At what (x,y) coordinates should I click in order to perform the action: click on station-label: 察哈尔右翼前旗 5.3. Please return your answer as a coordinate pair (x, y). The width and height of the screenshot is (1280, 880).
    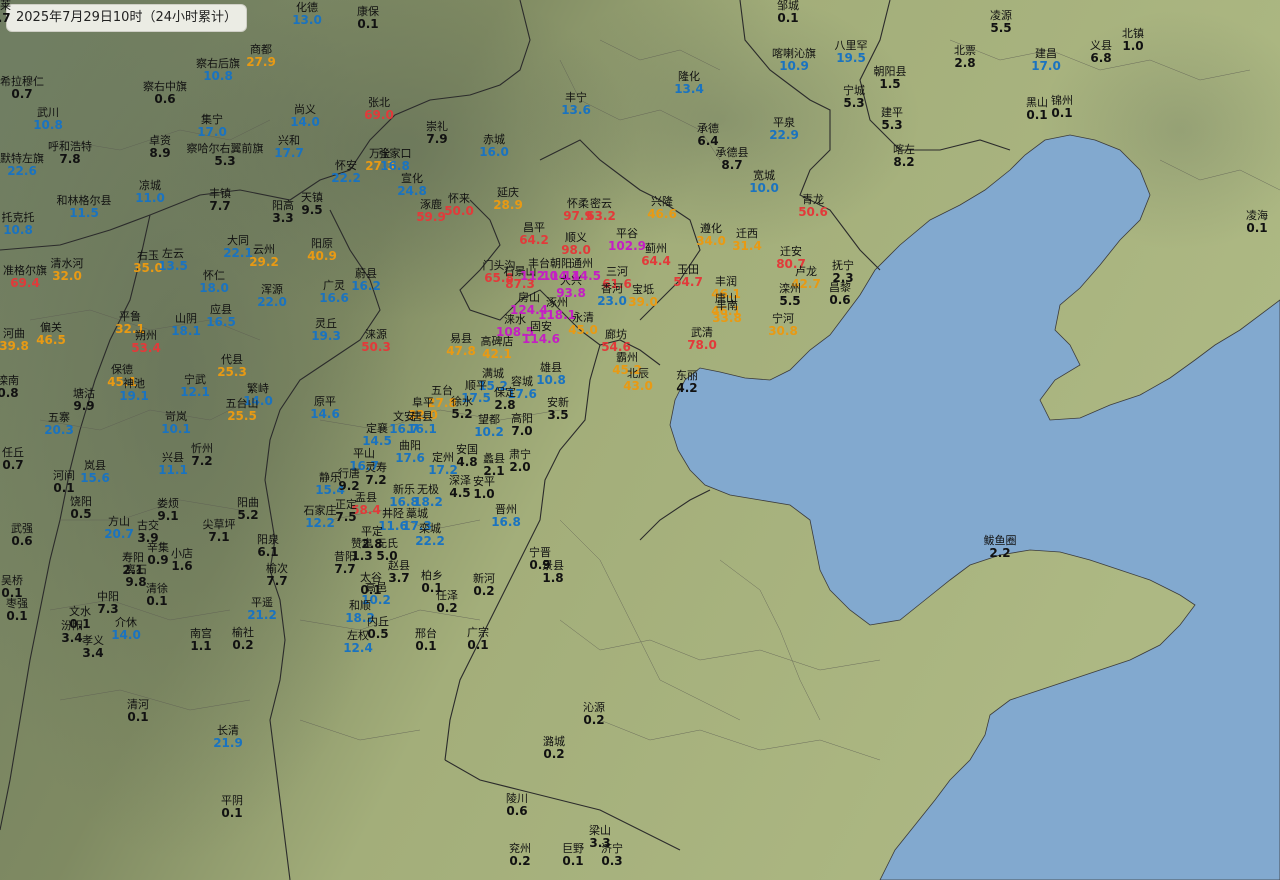
    Looking at the image, I should click on (225, 155).